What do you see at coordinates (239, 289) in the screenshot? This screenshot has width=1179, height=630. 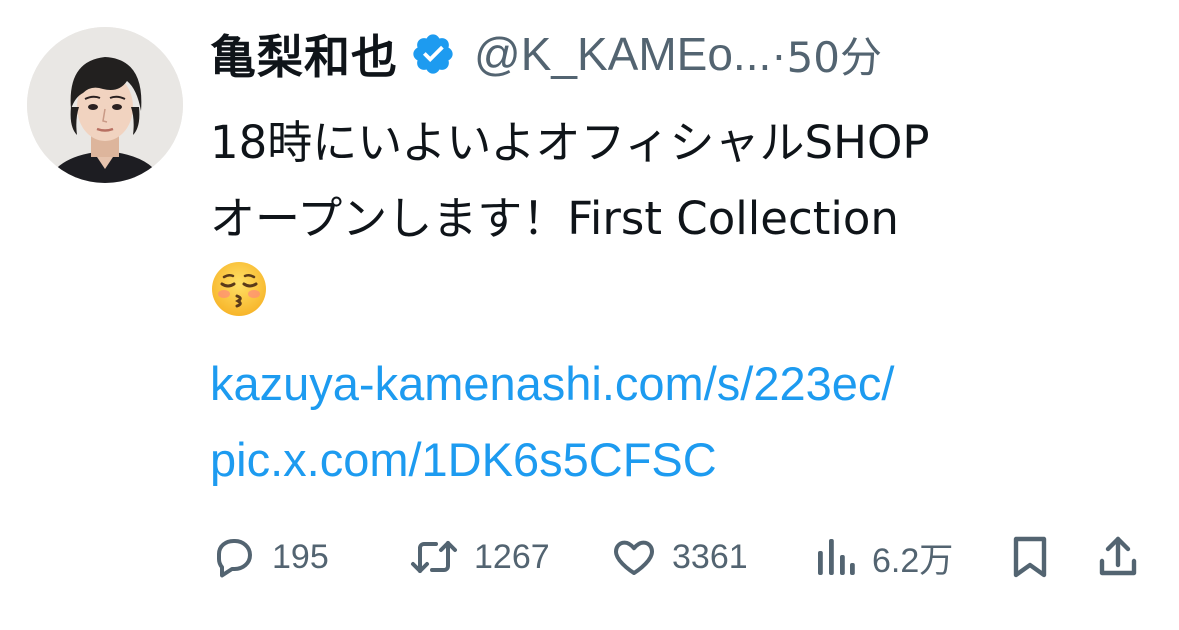 I see `kissing-face-emoji-icon` at bounding box center [239, 289].